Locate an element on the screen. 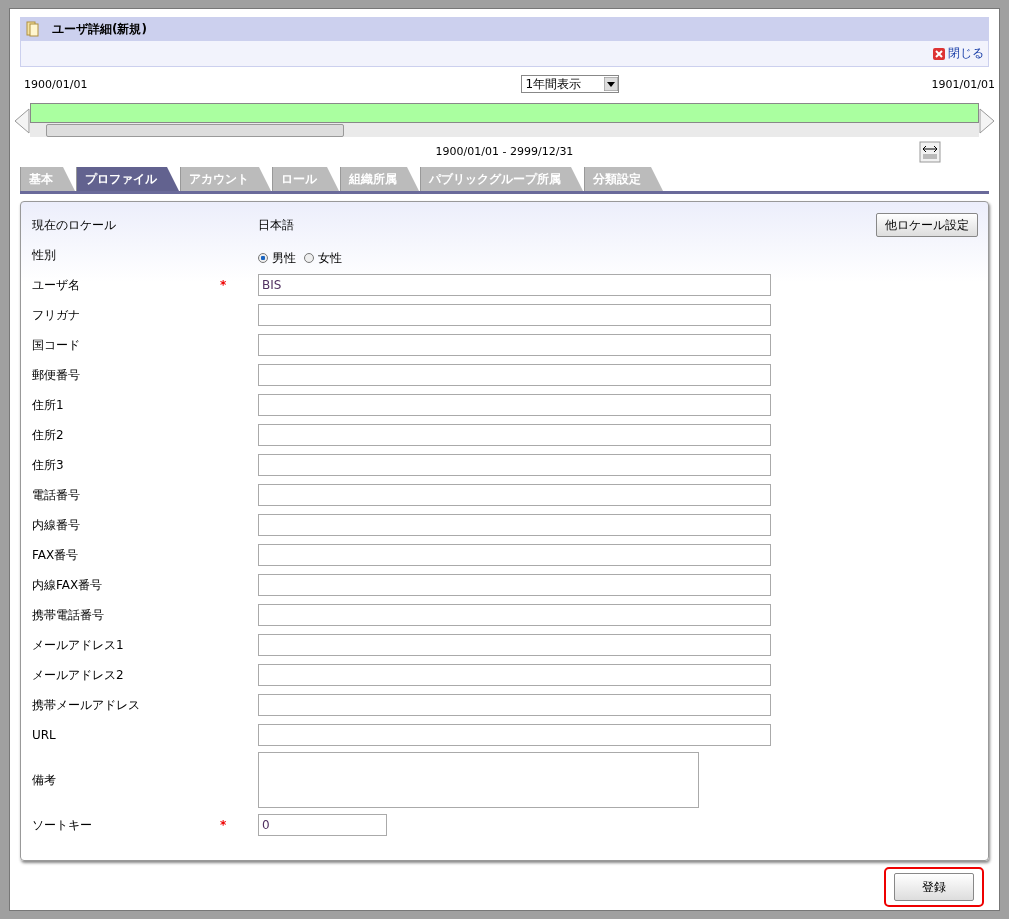  field-label: 性別 is located at coordinates (44, 255).